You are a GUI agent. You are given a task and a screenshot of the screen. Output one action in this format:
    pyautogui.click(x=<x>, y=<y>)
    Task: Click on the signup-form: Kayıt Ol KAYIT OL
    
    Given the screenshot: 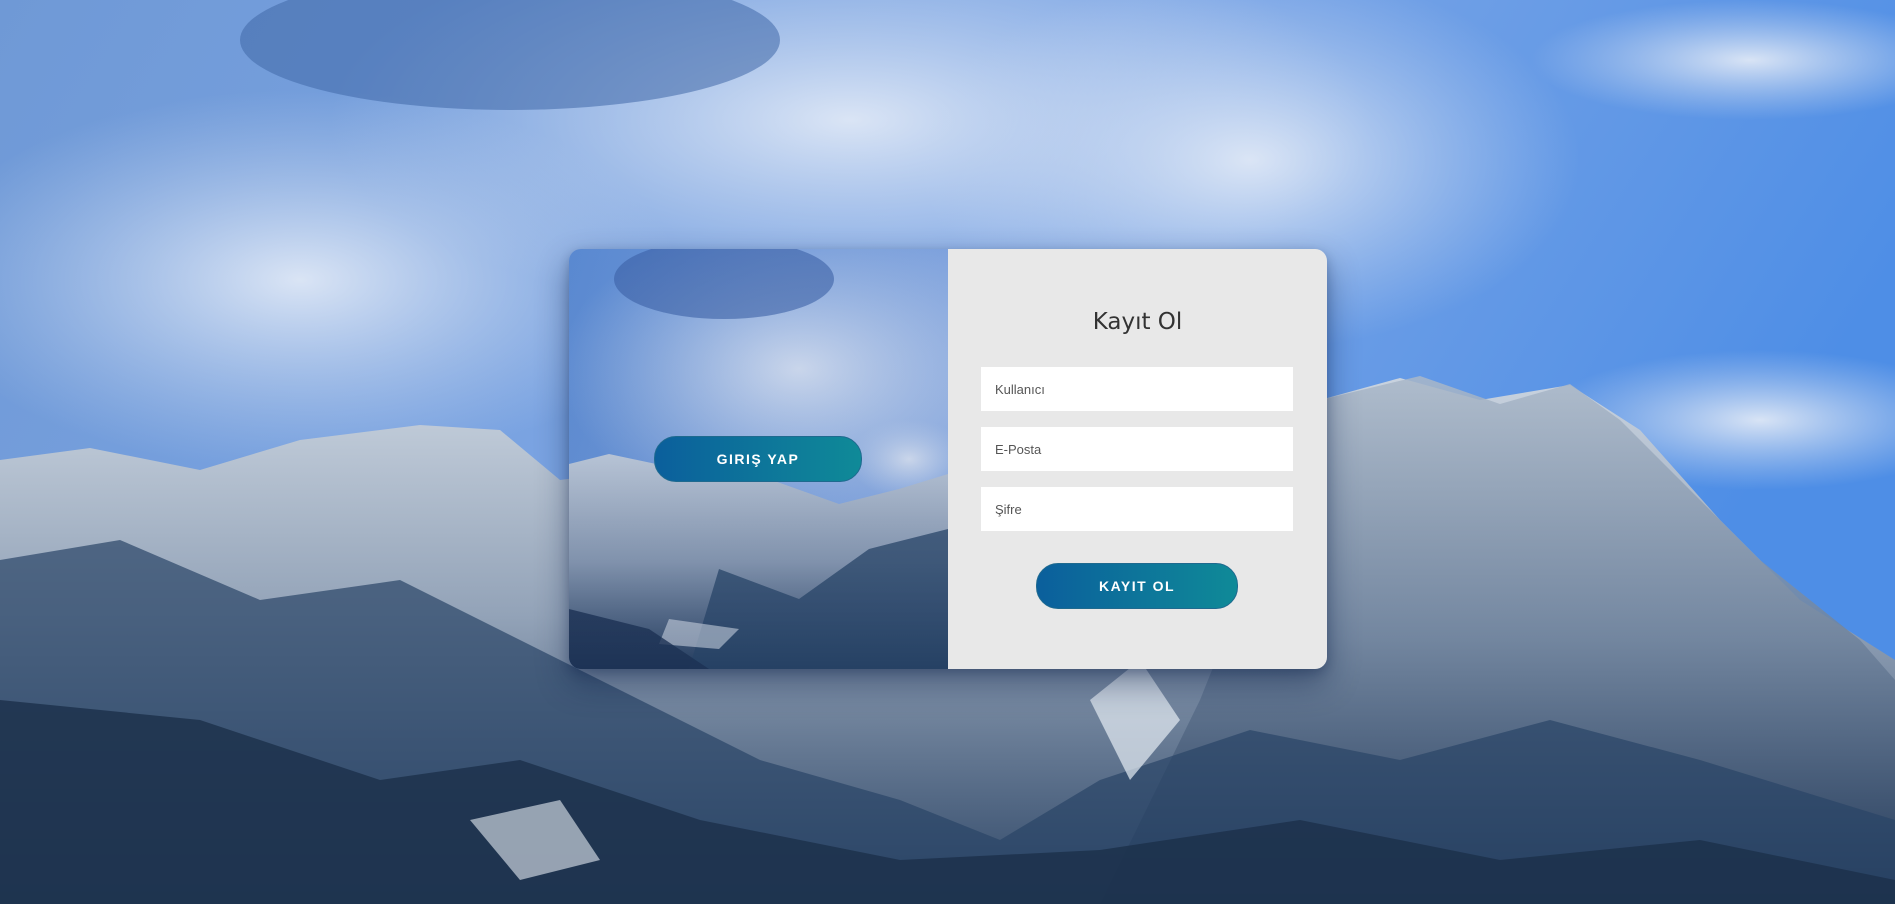 What is the action you would take?
    pyautogui.click(x=1137, y=459)
    